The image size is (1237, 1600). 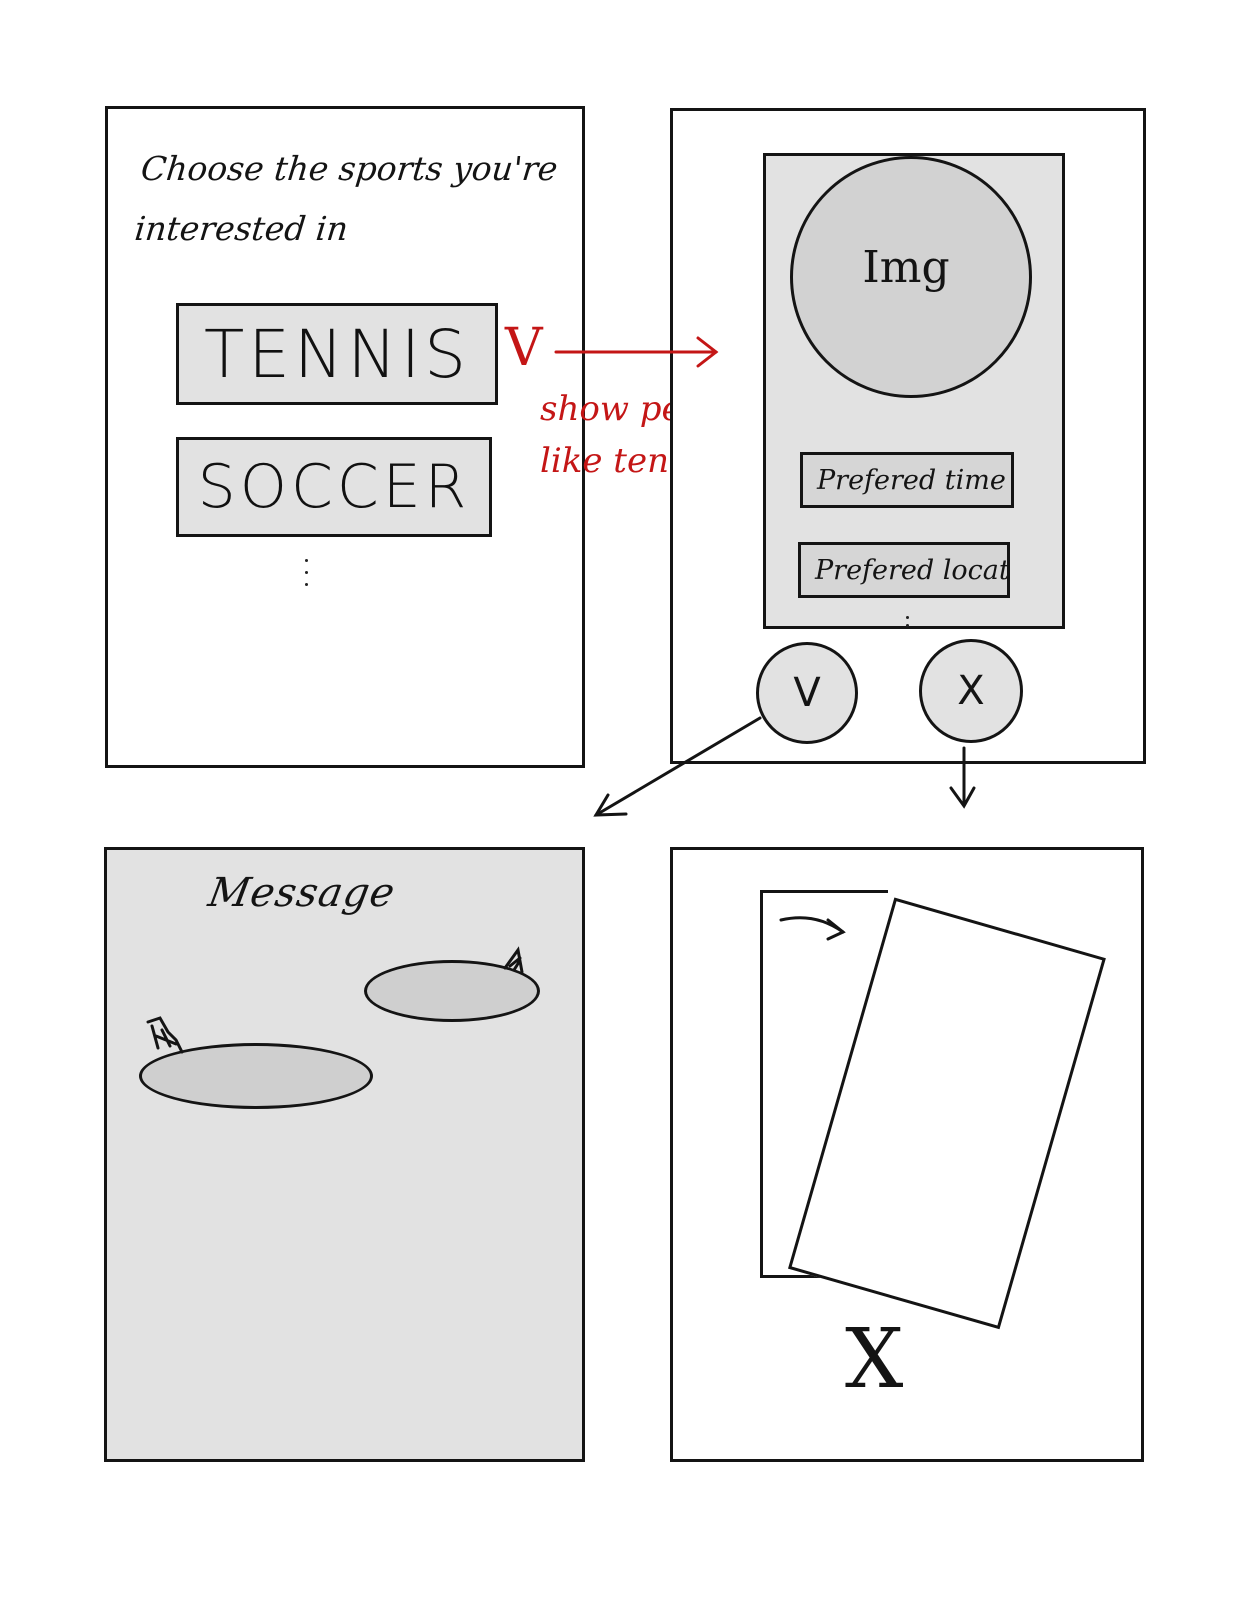 What do you see at coordinates (812, 928) in the screenshot?
I see `swipe-motion-arrow-icon` at bounding box center [812, 928].